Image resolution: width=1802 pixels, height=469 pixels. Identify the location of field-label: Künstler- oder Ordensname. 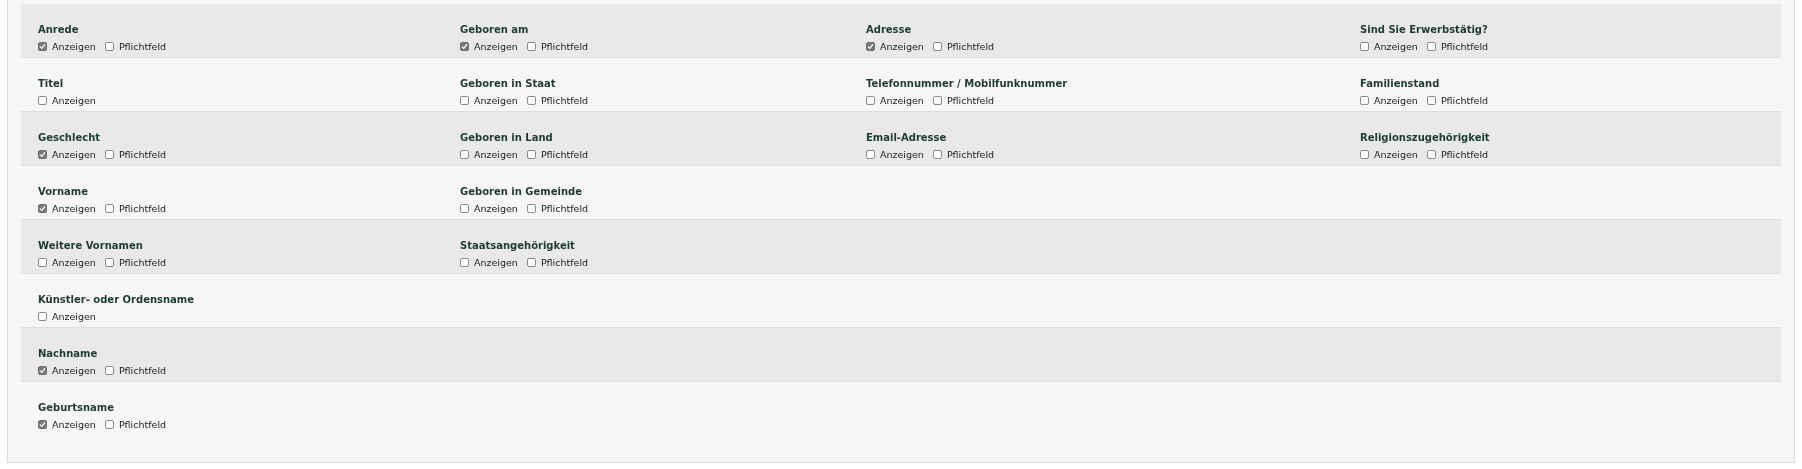
(116, 299).